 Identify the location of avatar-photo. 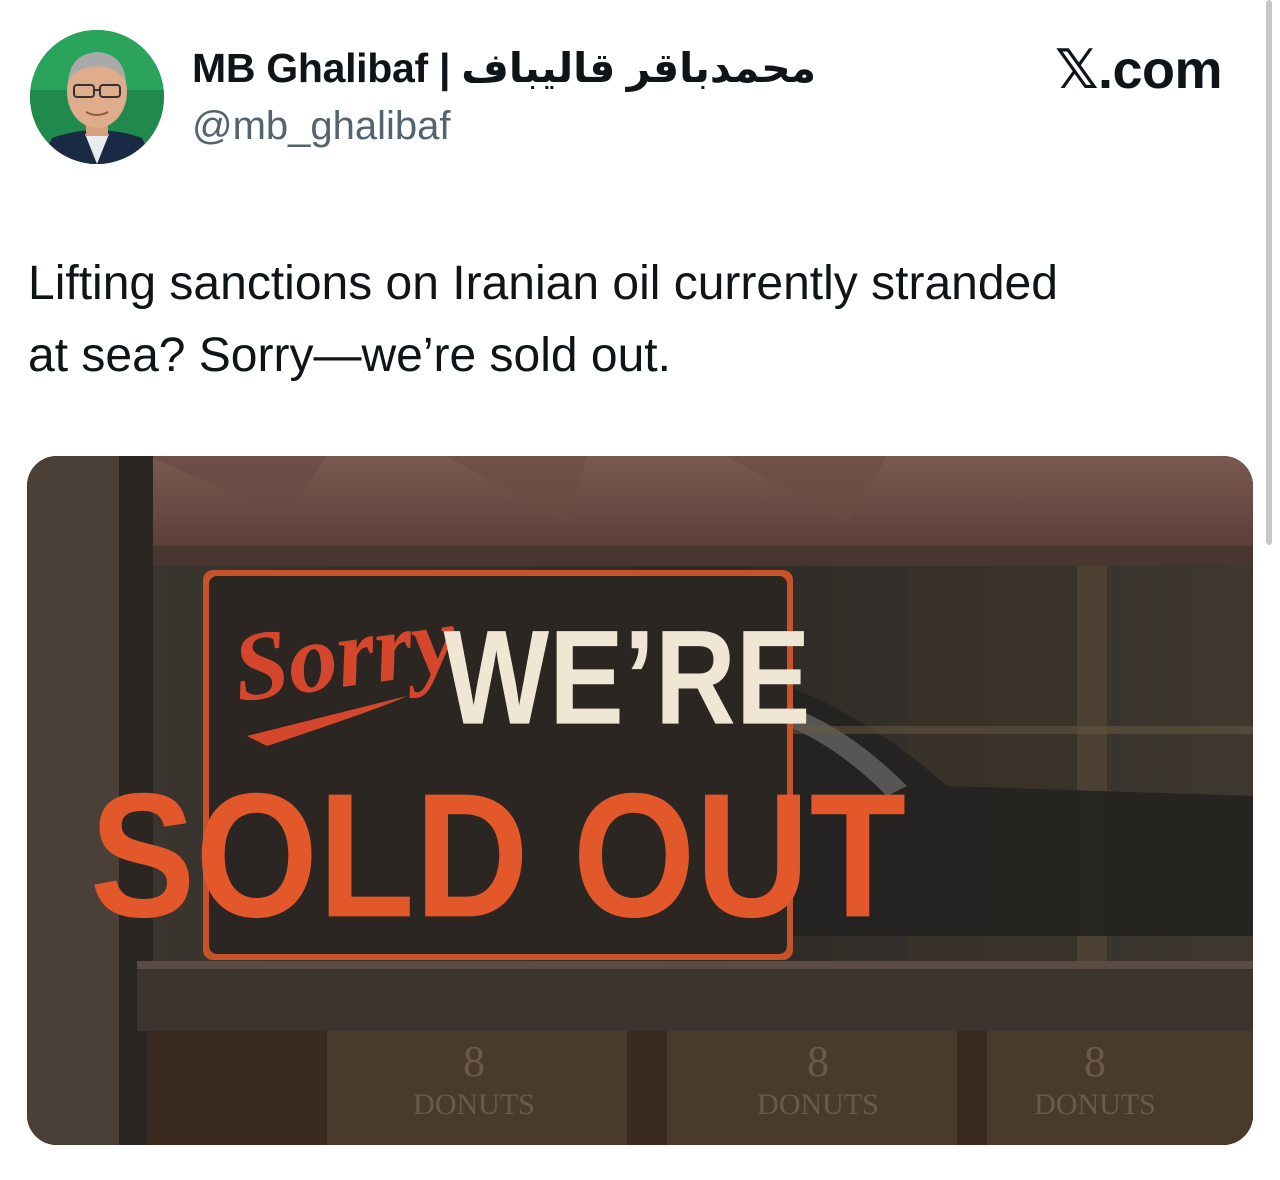
(97, 97).